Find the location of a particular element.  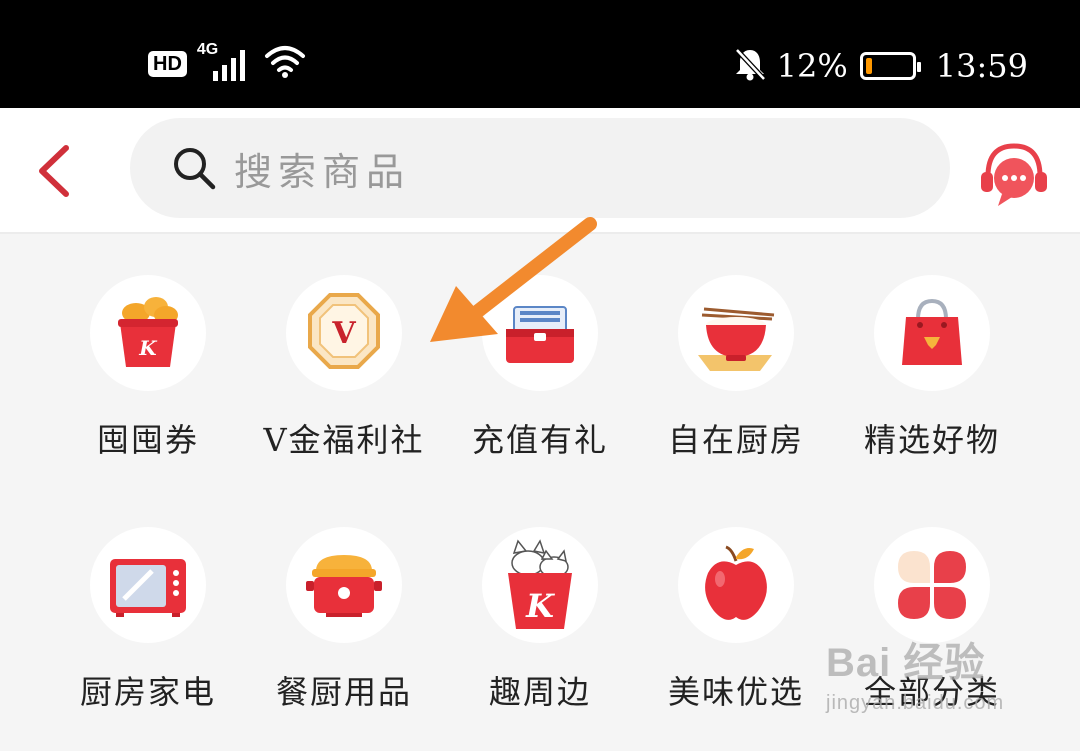

chevron-left-icon is located at coordinates (54, 171).